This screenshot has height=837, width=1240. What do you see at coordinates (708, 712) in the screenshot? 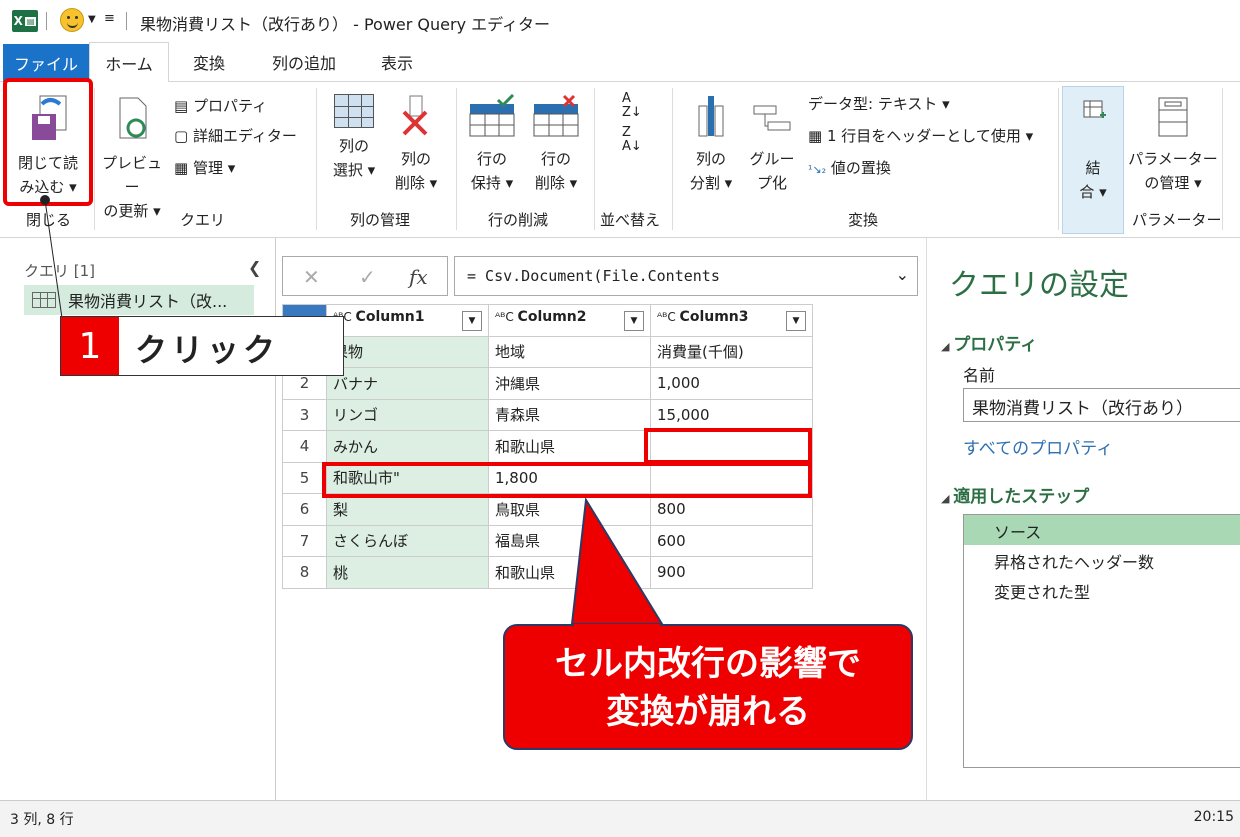
I see `callout-line-2: 変換が崩れる` at bounding box center [708, 712].